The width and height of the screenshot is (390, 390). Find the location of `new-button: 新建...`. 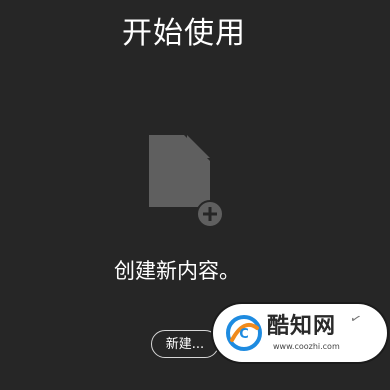

new-button: 新建... is located at coordinates (185, 344).